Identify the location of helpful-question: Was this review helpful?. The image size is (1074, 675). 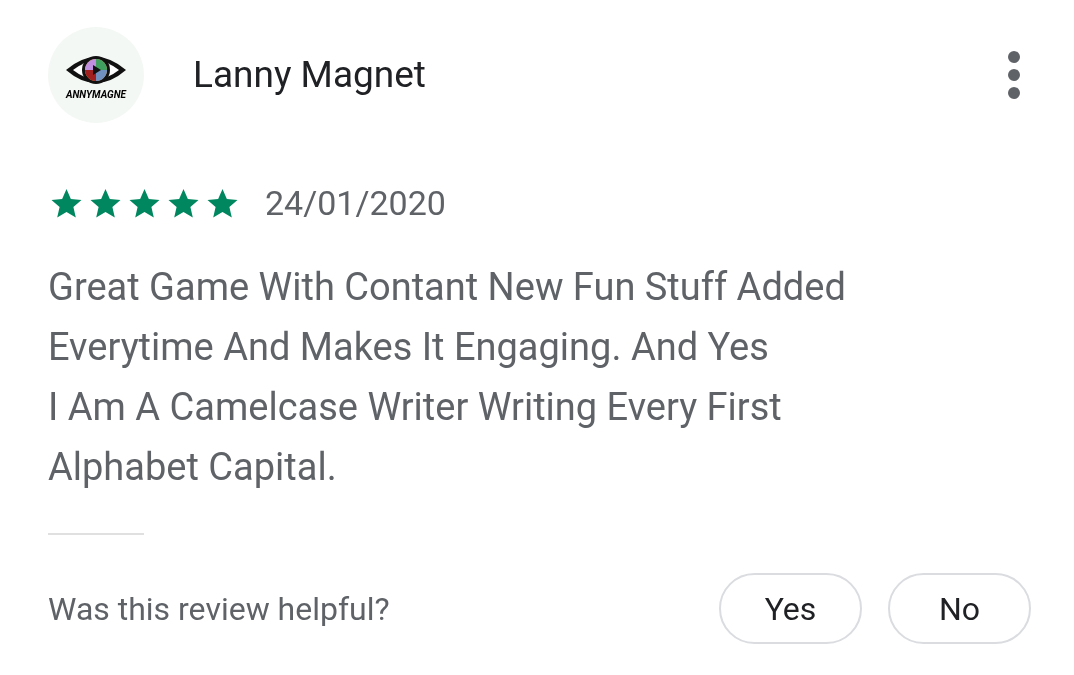
(219, 609).